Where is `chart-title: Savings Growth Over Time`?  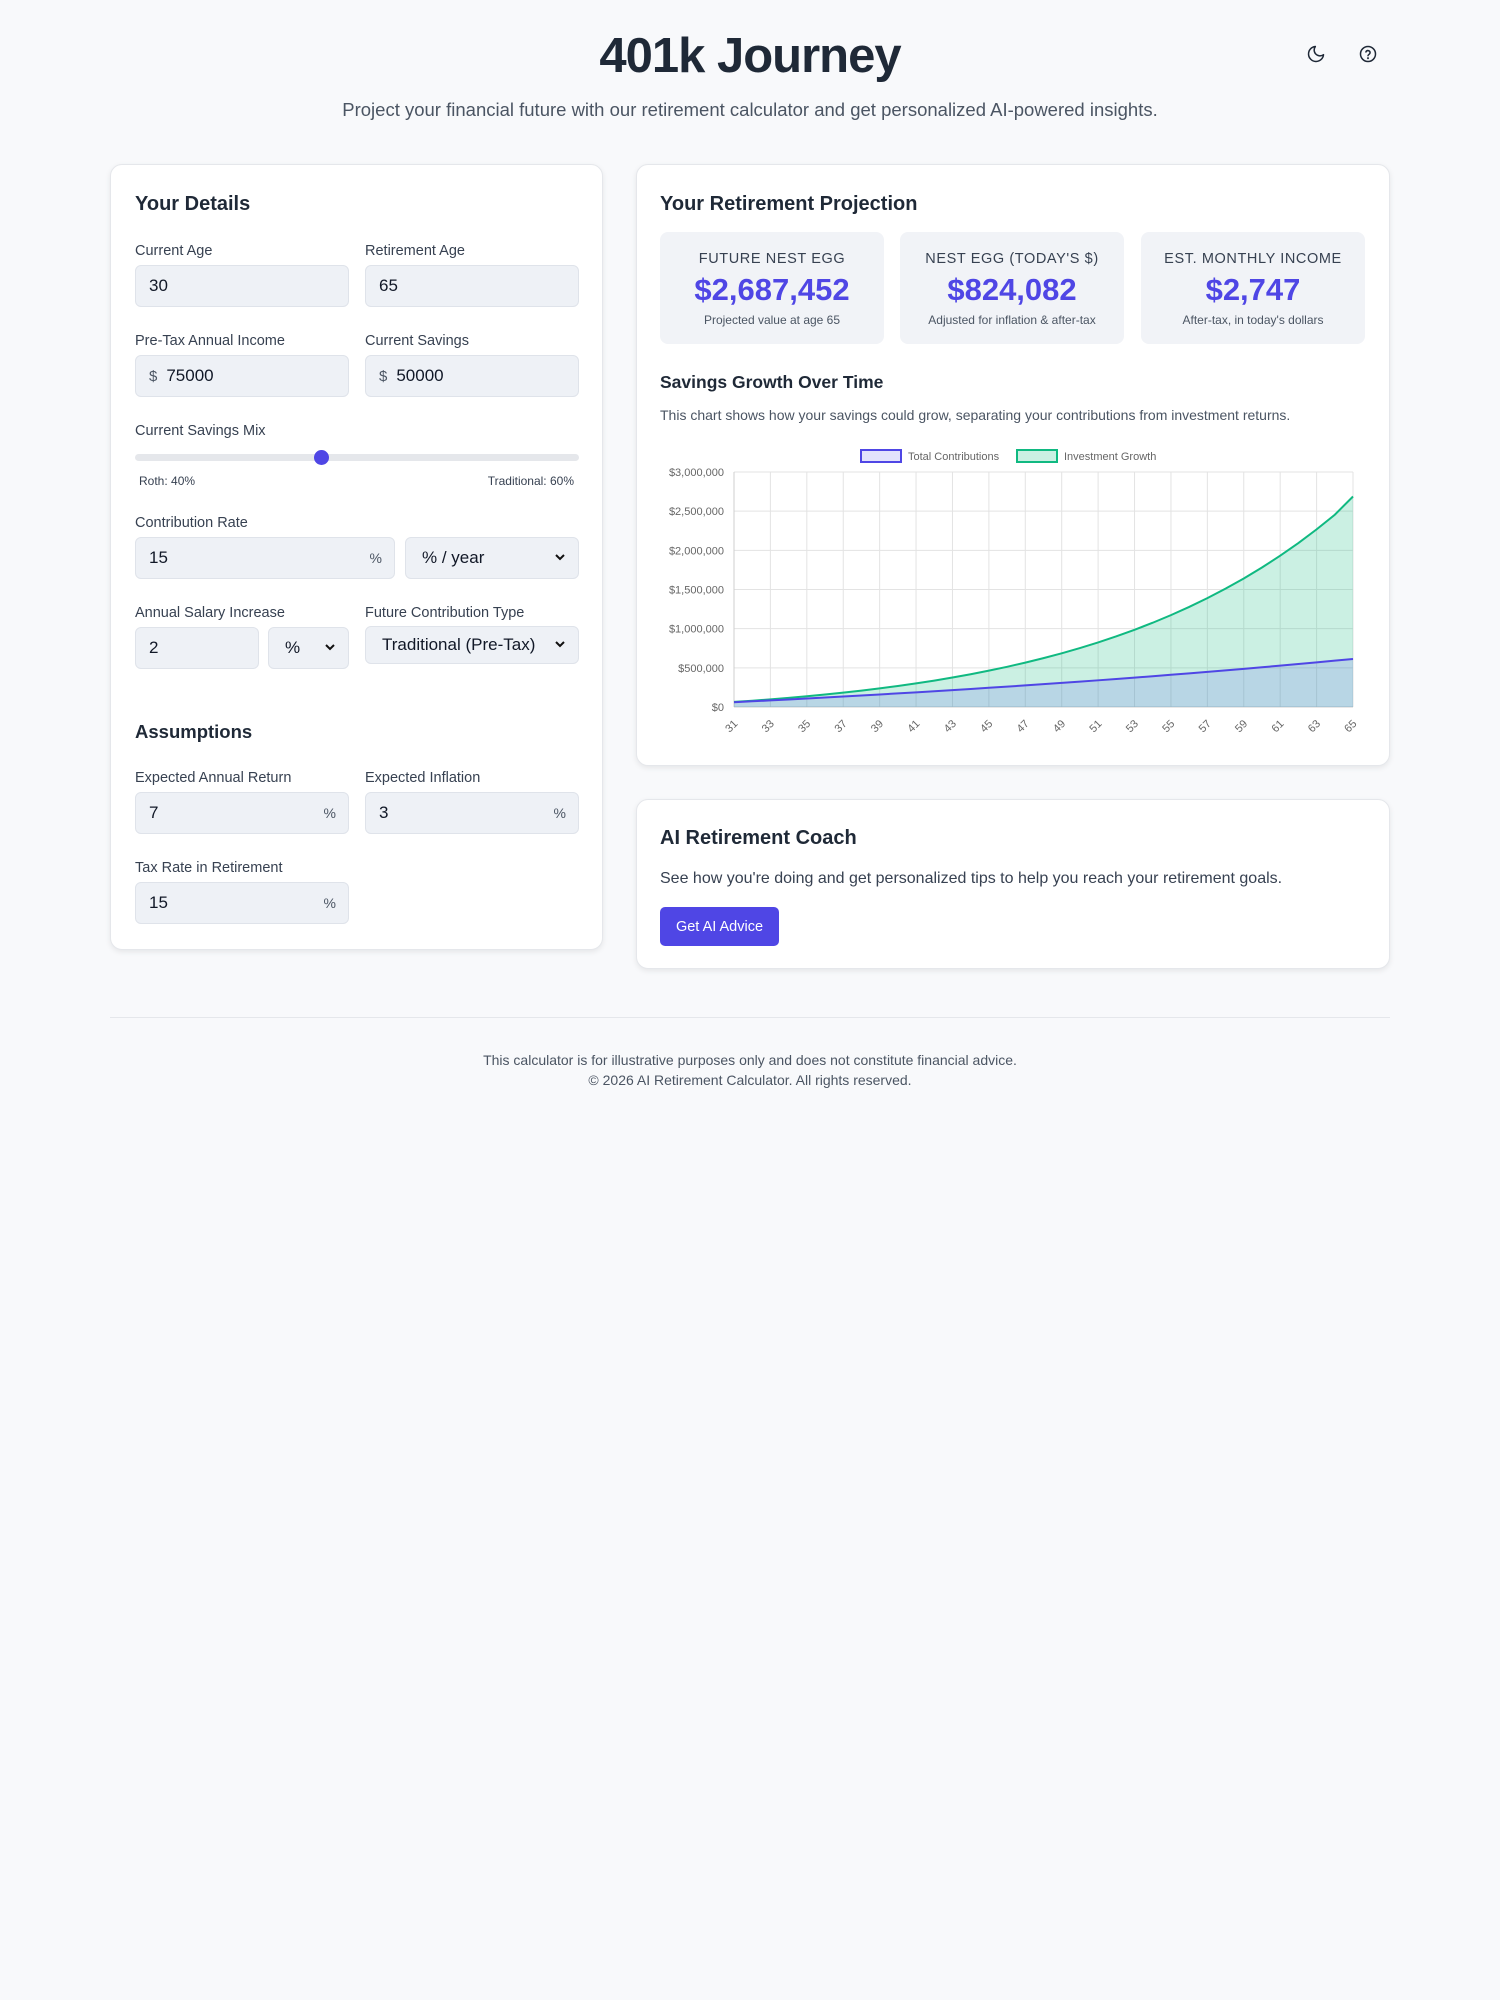 chart-title: Savings Growth Over Time is located at coordinates (772, 382).